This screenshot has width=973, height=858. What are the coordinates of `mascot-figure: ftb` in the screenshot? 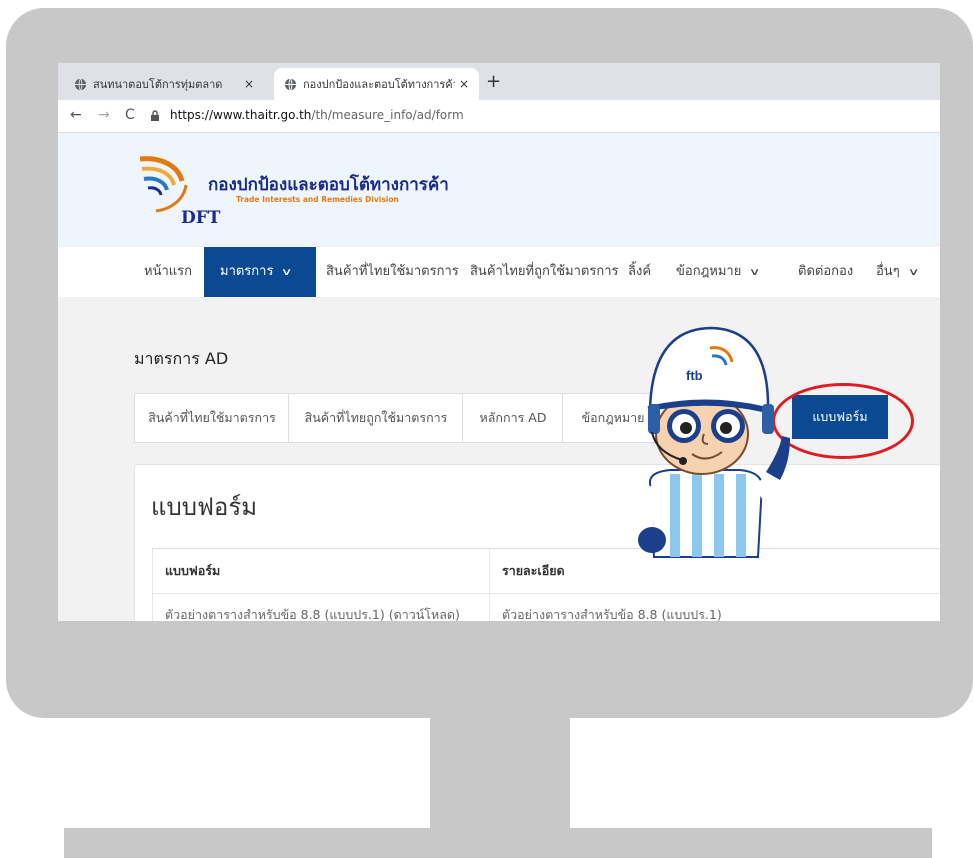 It's located at (712, 442).